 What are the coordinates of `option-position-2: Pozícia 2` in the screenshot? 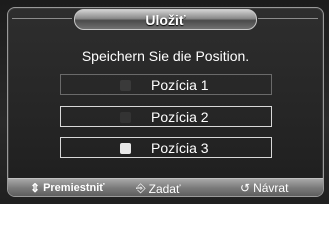 It's located at (166, 116).